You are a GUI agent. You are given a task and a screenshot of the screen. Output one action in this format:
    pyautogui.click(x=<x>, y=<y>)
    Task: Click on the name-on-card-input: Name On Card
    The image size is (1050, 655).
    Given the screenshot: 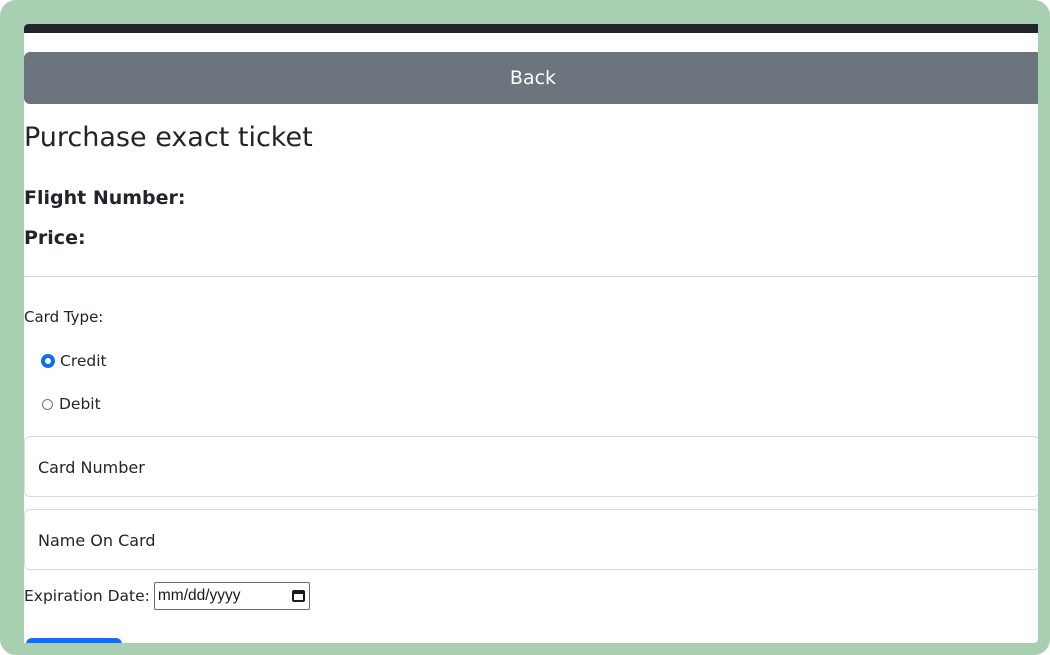 What is the action you would take?
    pyautogui.click(x=531, y=539)
    